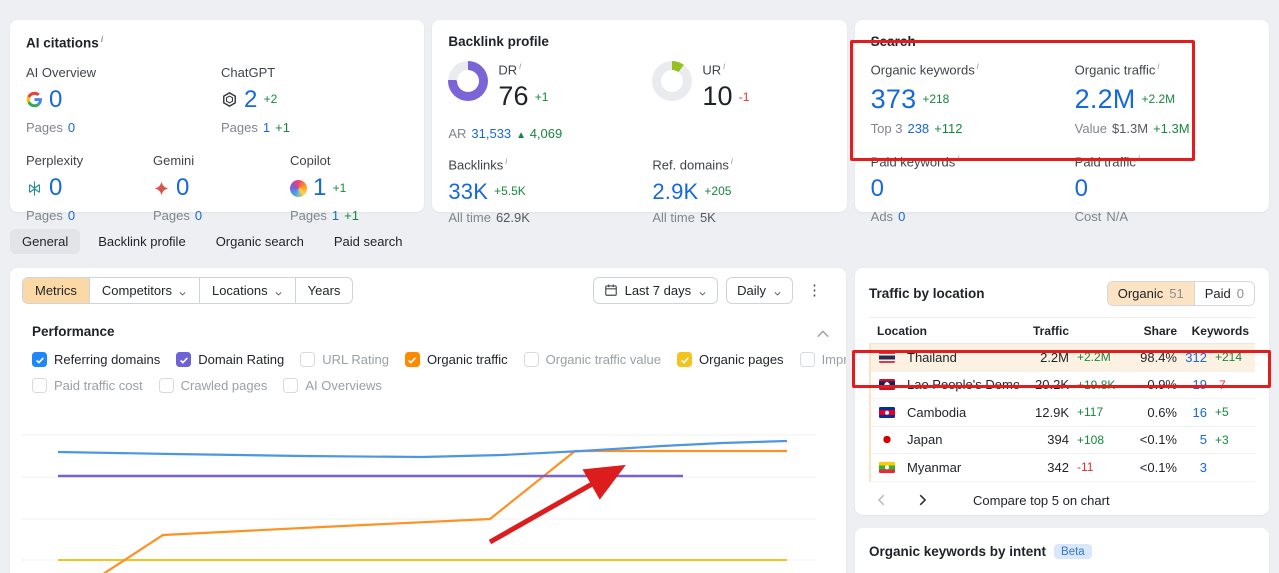 The height and width of the screenshot is (573, 1279). I want to click on checkbox-crawled-pages: Crawled pages, so click(212, 385).